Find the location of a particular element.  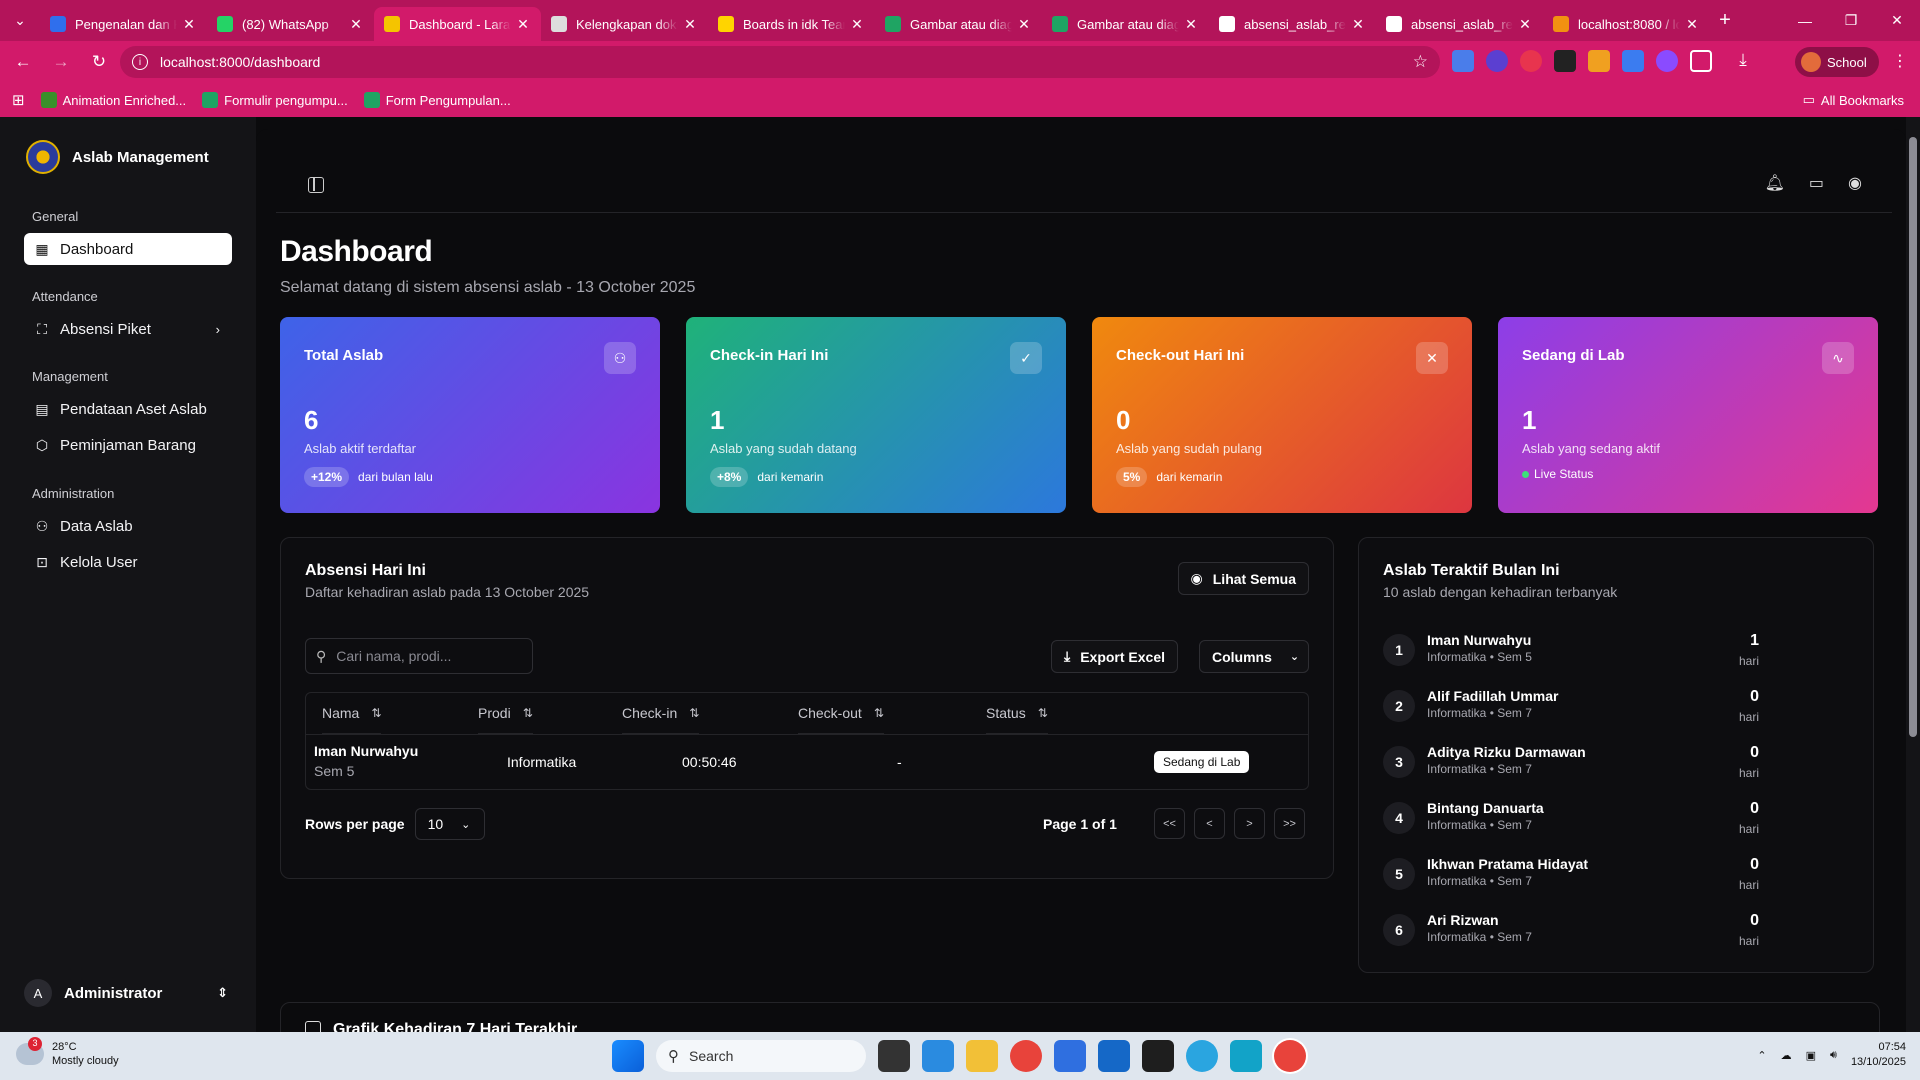

prev-page-button: < is located at coordinates (1209, 823).